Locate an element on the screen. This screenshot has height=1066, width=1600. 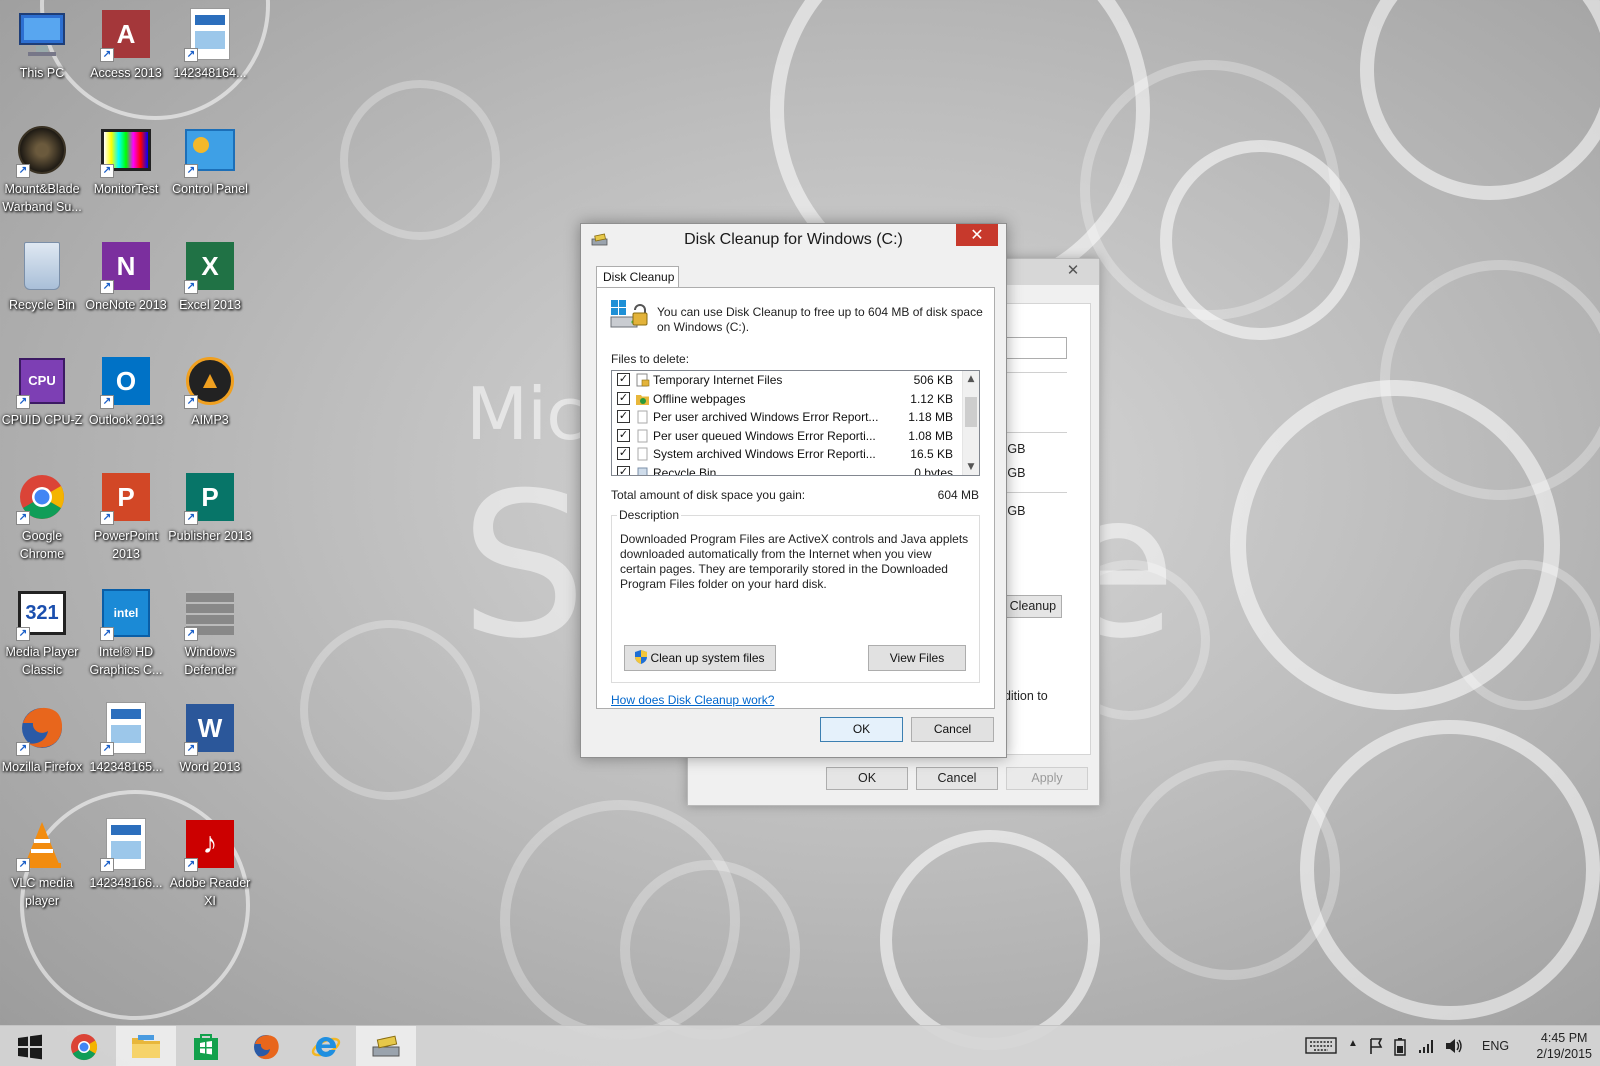
dialog-title: Disk Cleanup for Windows (C:) is located at coordinates (793, 239).